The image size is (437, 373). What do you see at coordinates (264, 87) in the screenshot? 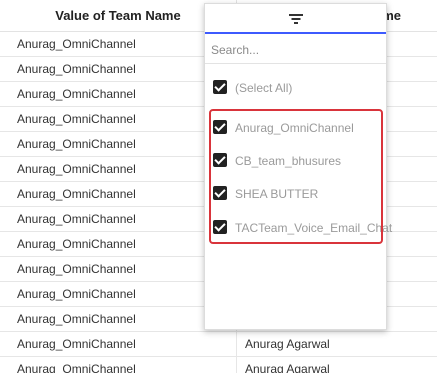
I see `filter-option-label: (Select All)` at bounding box center [264, 87].